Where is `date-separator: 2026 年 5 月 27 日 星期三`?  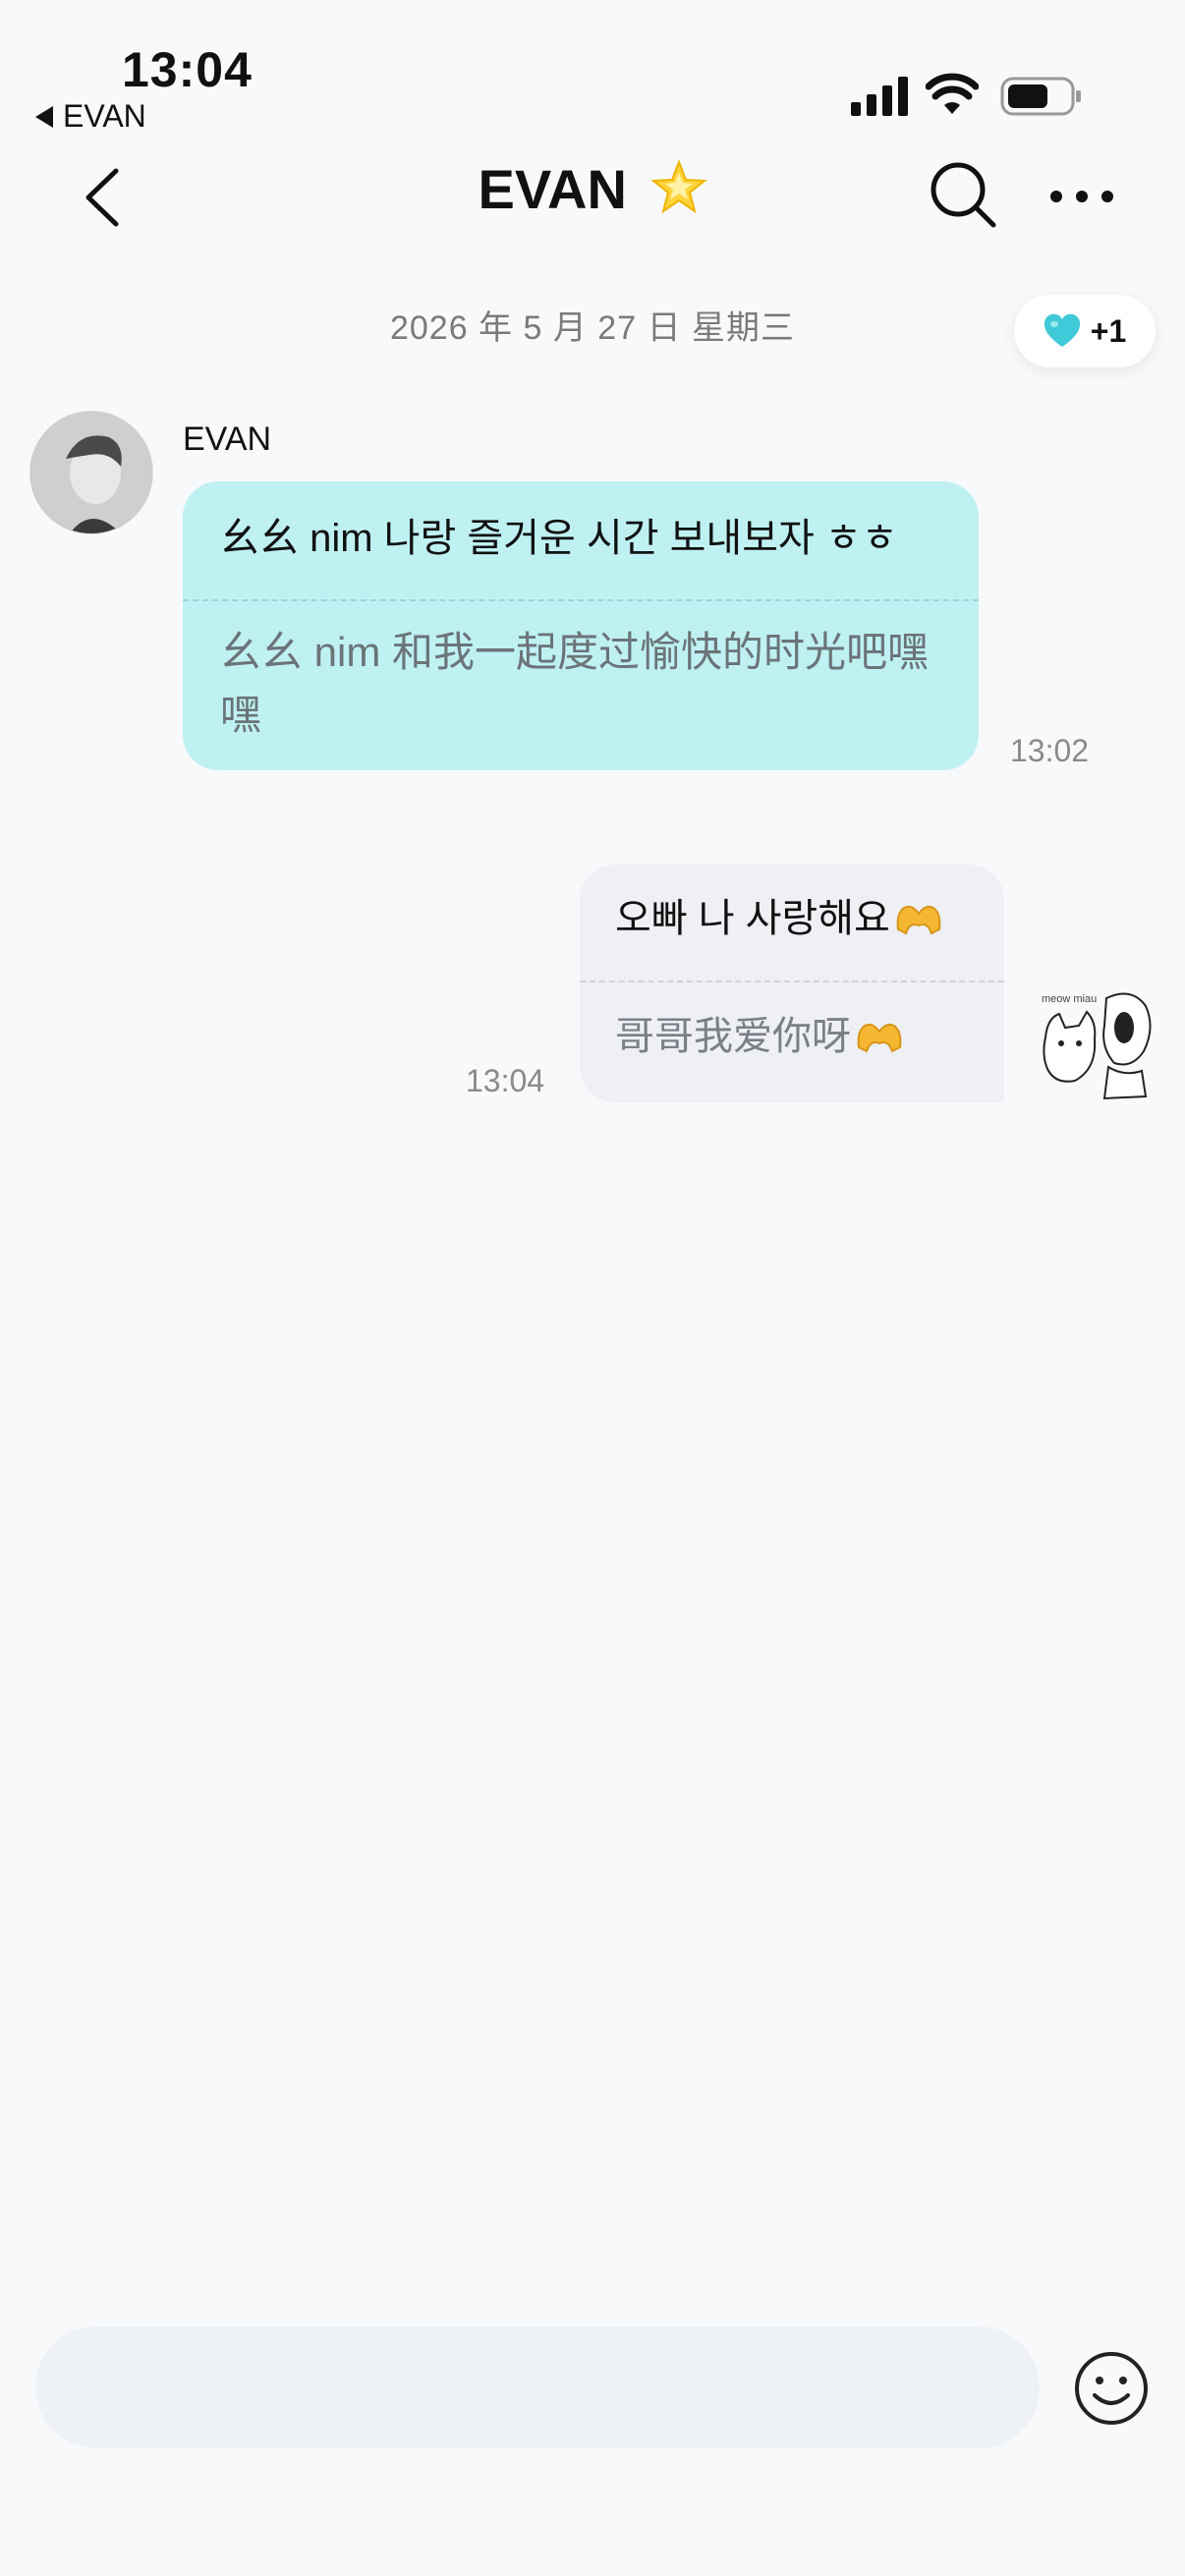
date-separator: 2026 年 5 月 27 日 星期三 is located at coordinates (592, 328).